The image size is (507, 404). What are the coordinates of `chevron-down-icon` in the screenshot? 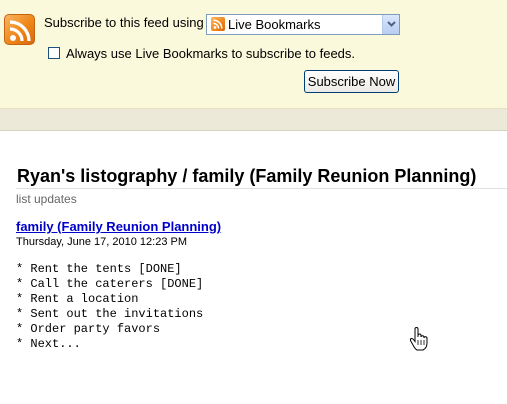 It's located at (391, 24).